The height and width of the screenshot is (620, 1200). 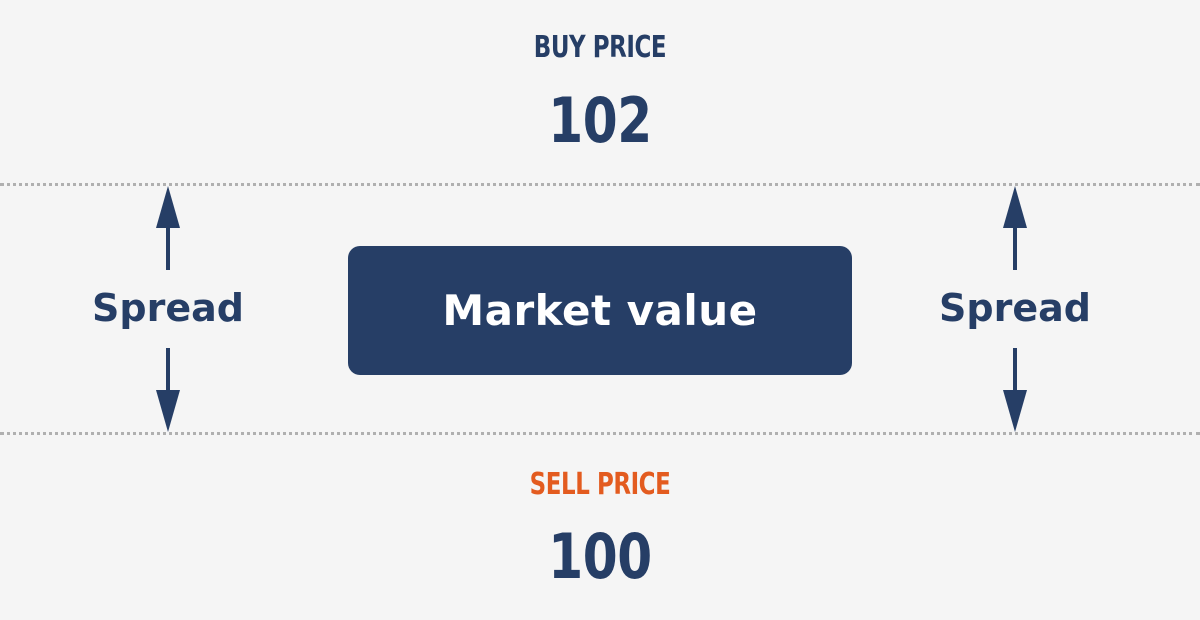 I want to click on spread-right-label: Spread, so click(x=1015, y=308).